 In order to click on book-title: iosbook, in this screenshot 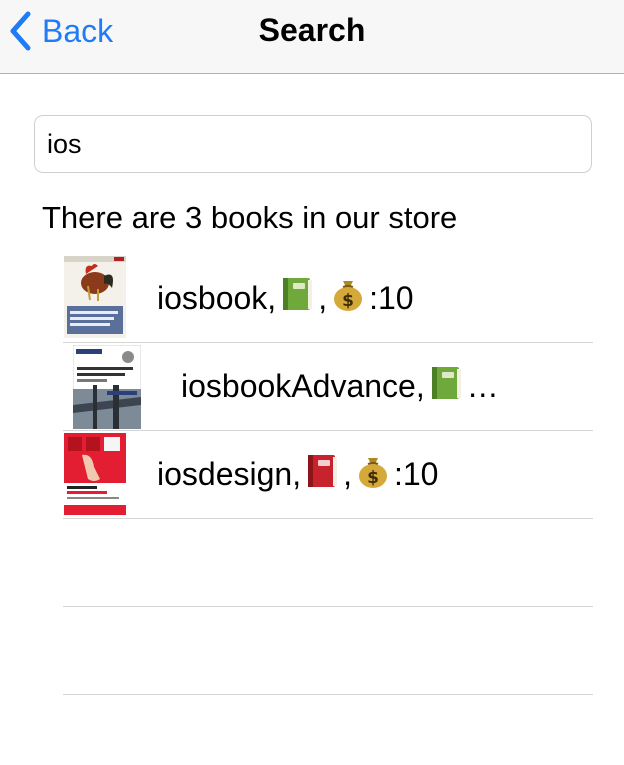, I will do `click(217, 297)`.